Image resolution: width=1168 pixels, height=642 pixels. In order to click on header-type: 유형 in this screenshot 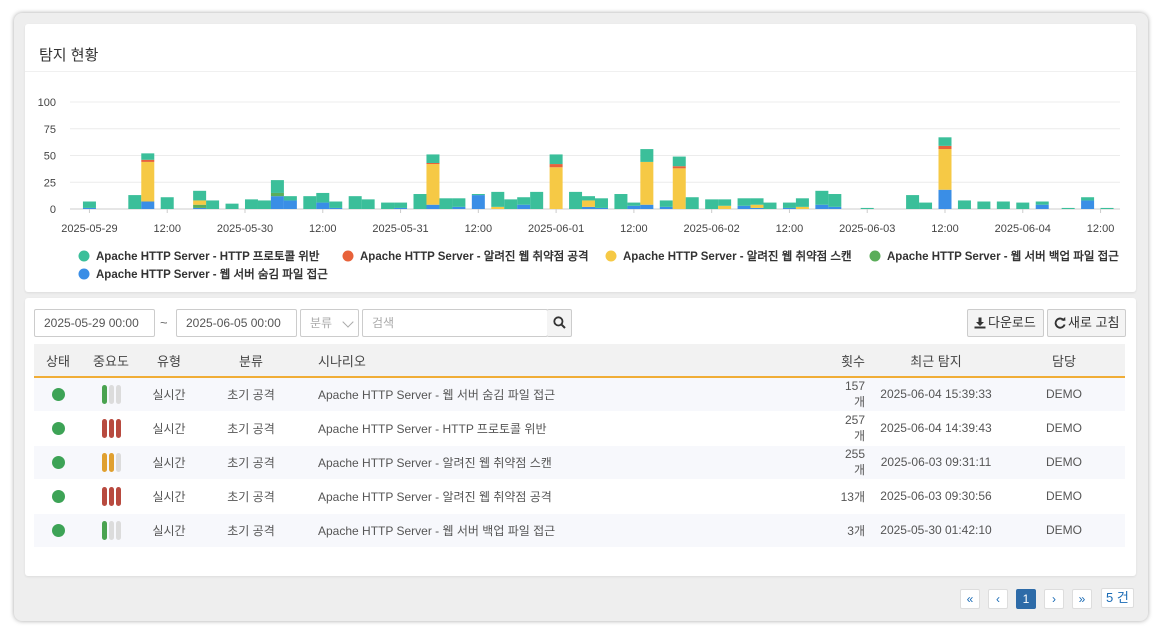, I will do `click(169, 360)`.